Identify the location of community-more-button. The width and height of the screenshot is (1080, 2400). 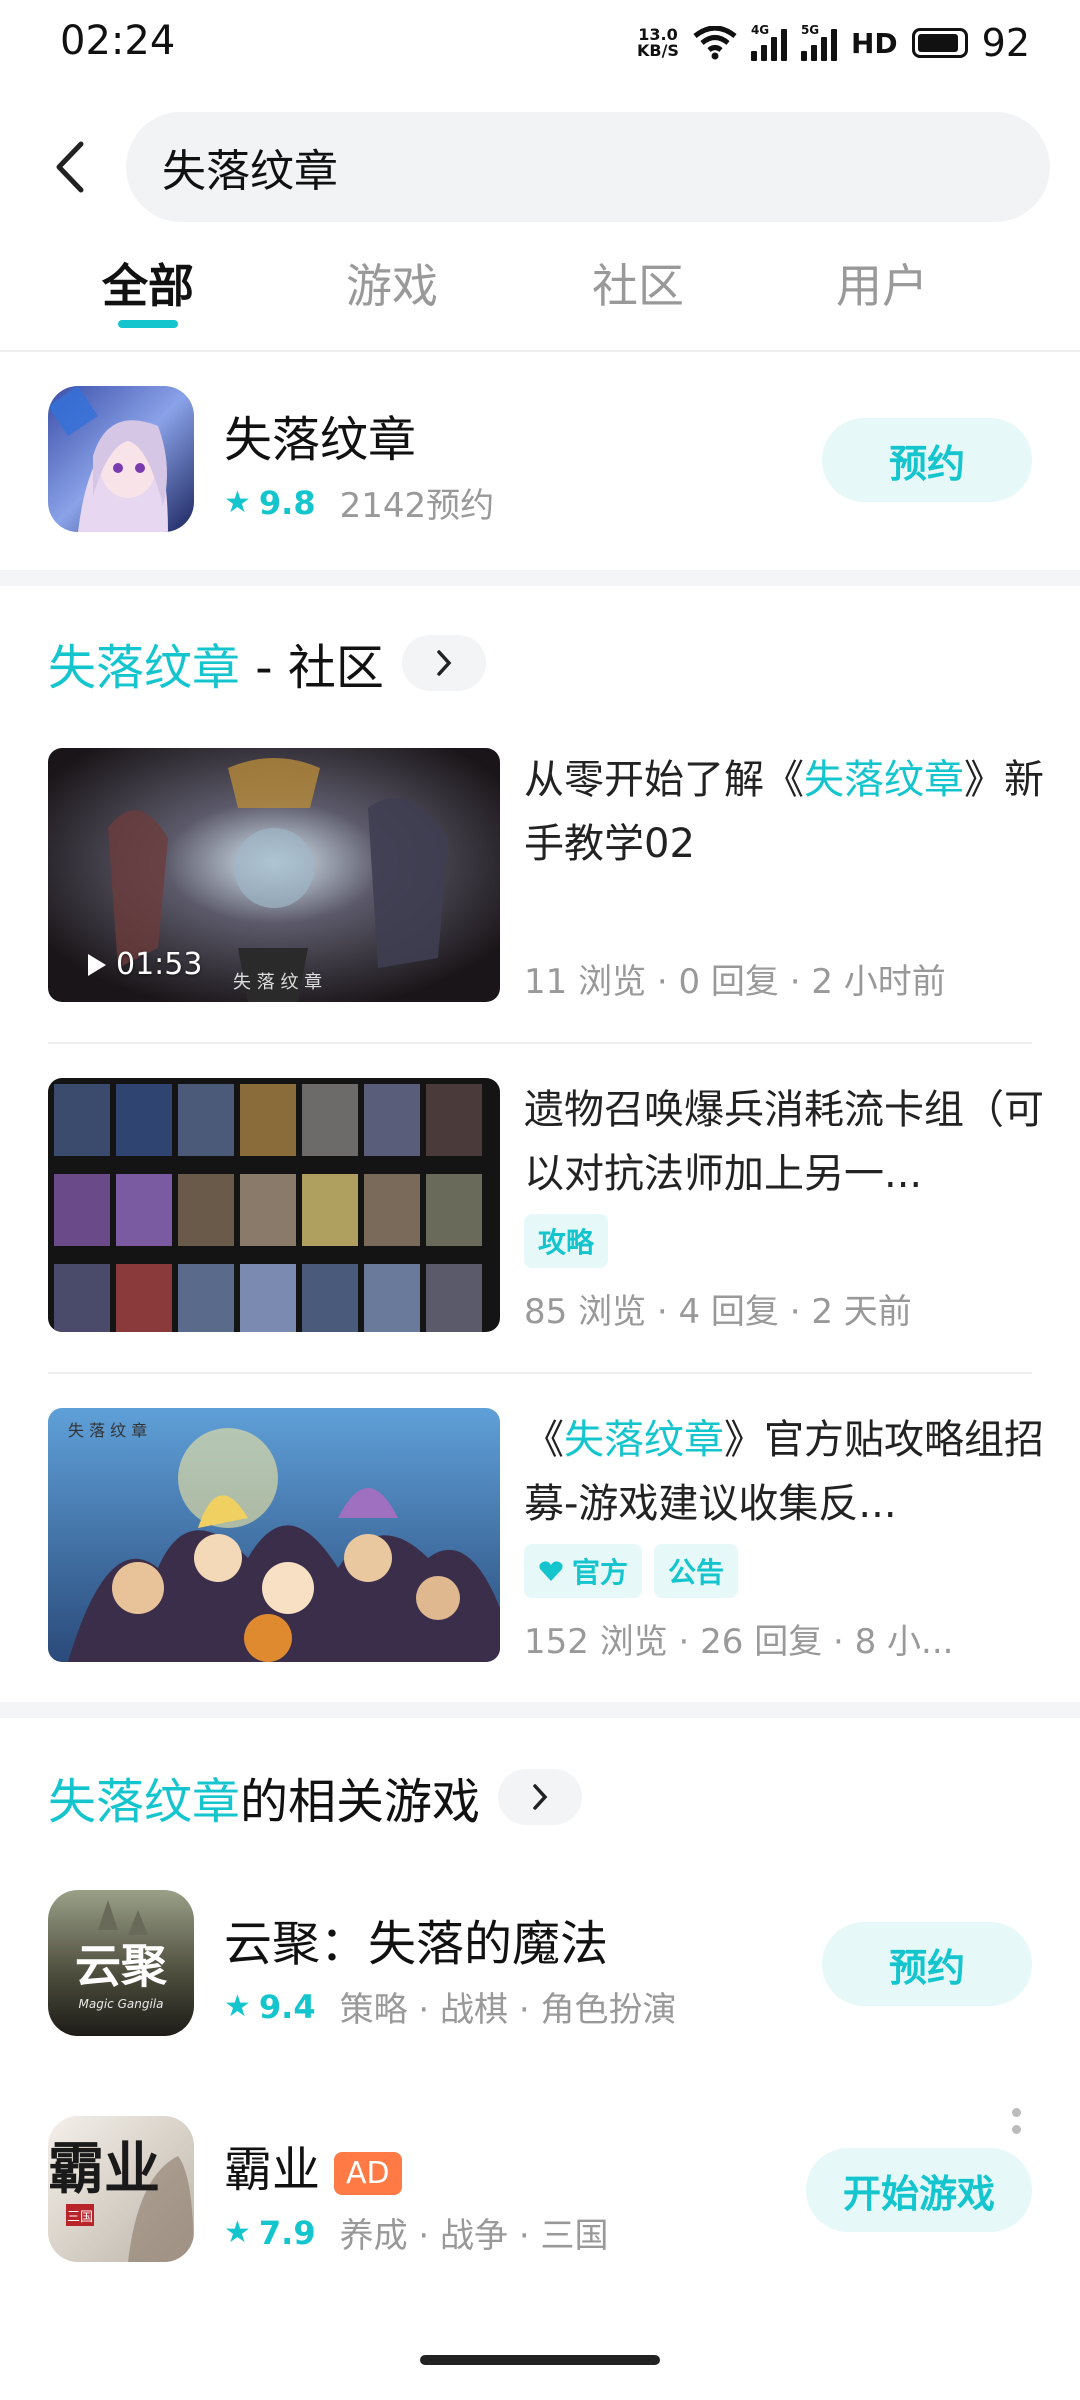
(443, 663).